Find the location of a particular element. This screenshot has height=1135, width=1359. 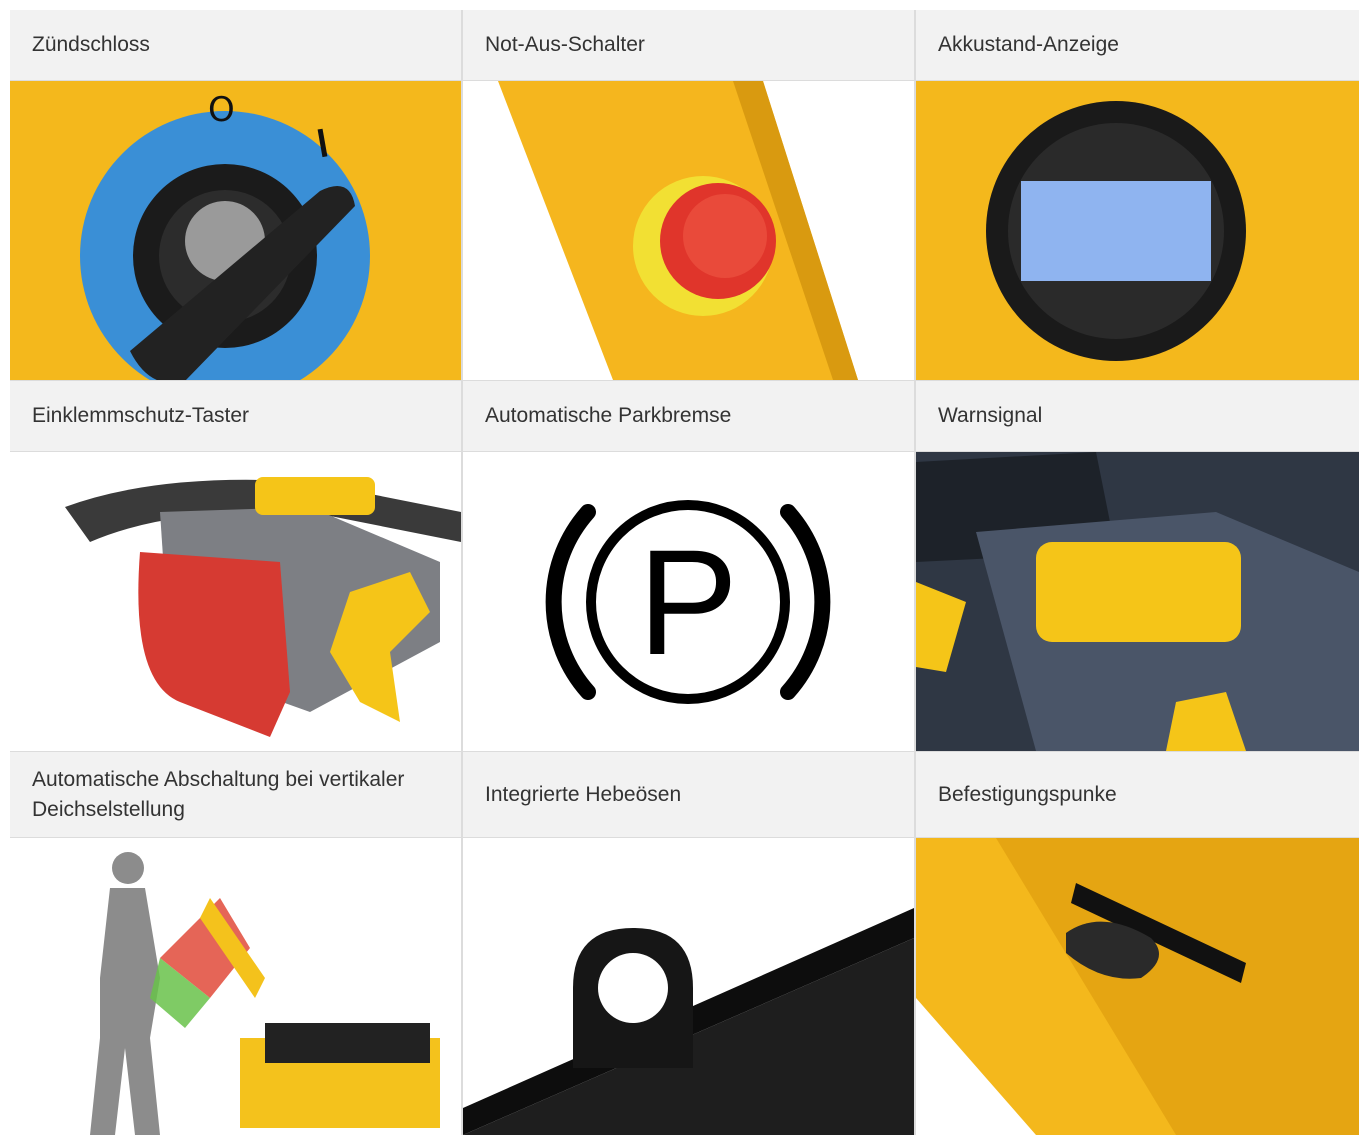

feature-label-lifting-eyes: Integrierte Hebeösen is located at coordinates (688, 794).